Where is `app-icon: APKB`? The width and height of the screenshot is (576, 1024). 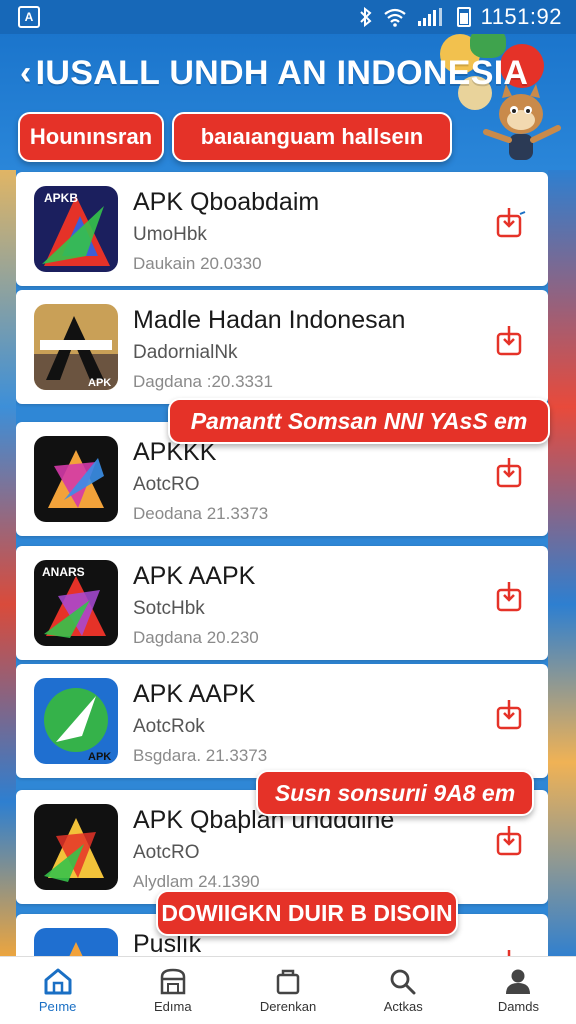 app-icon: APKB is located at coordinates (76, 229).